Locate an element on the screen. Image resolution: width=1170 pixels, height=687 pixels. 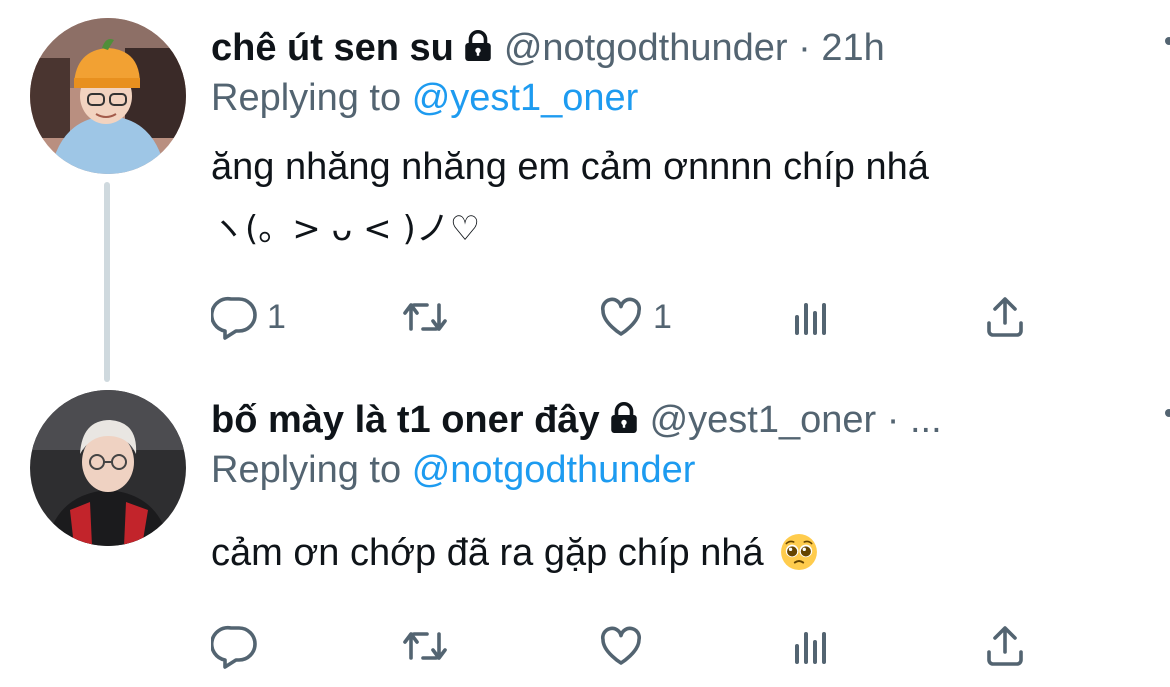
like-button: 1 is located at coordinates (634, 317).